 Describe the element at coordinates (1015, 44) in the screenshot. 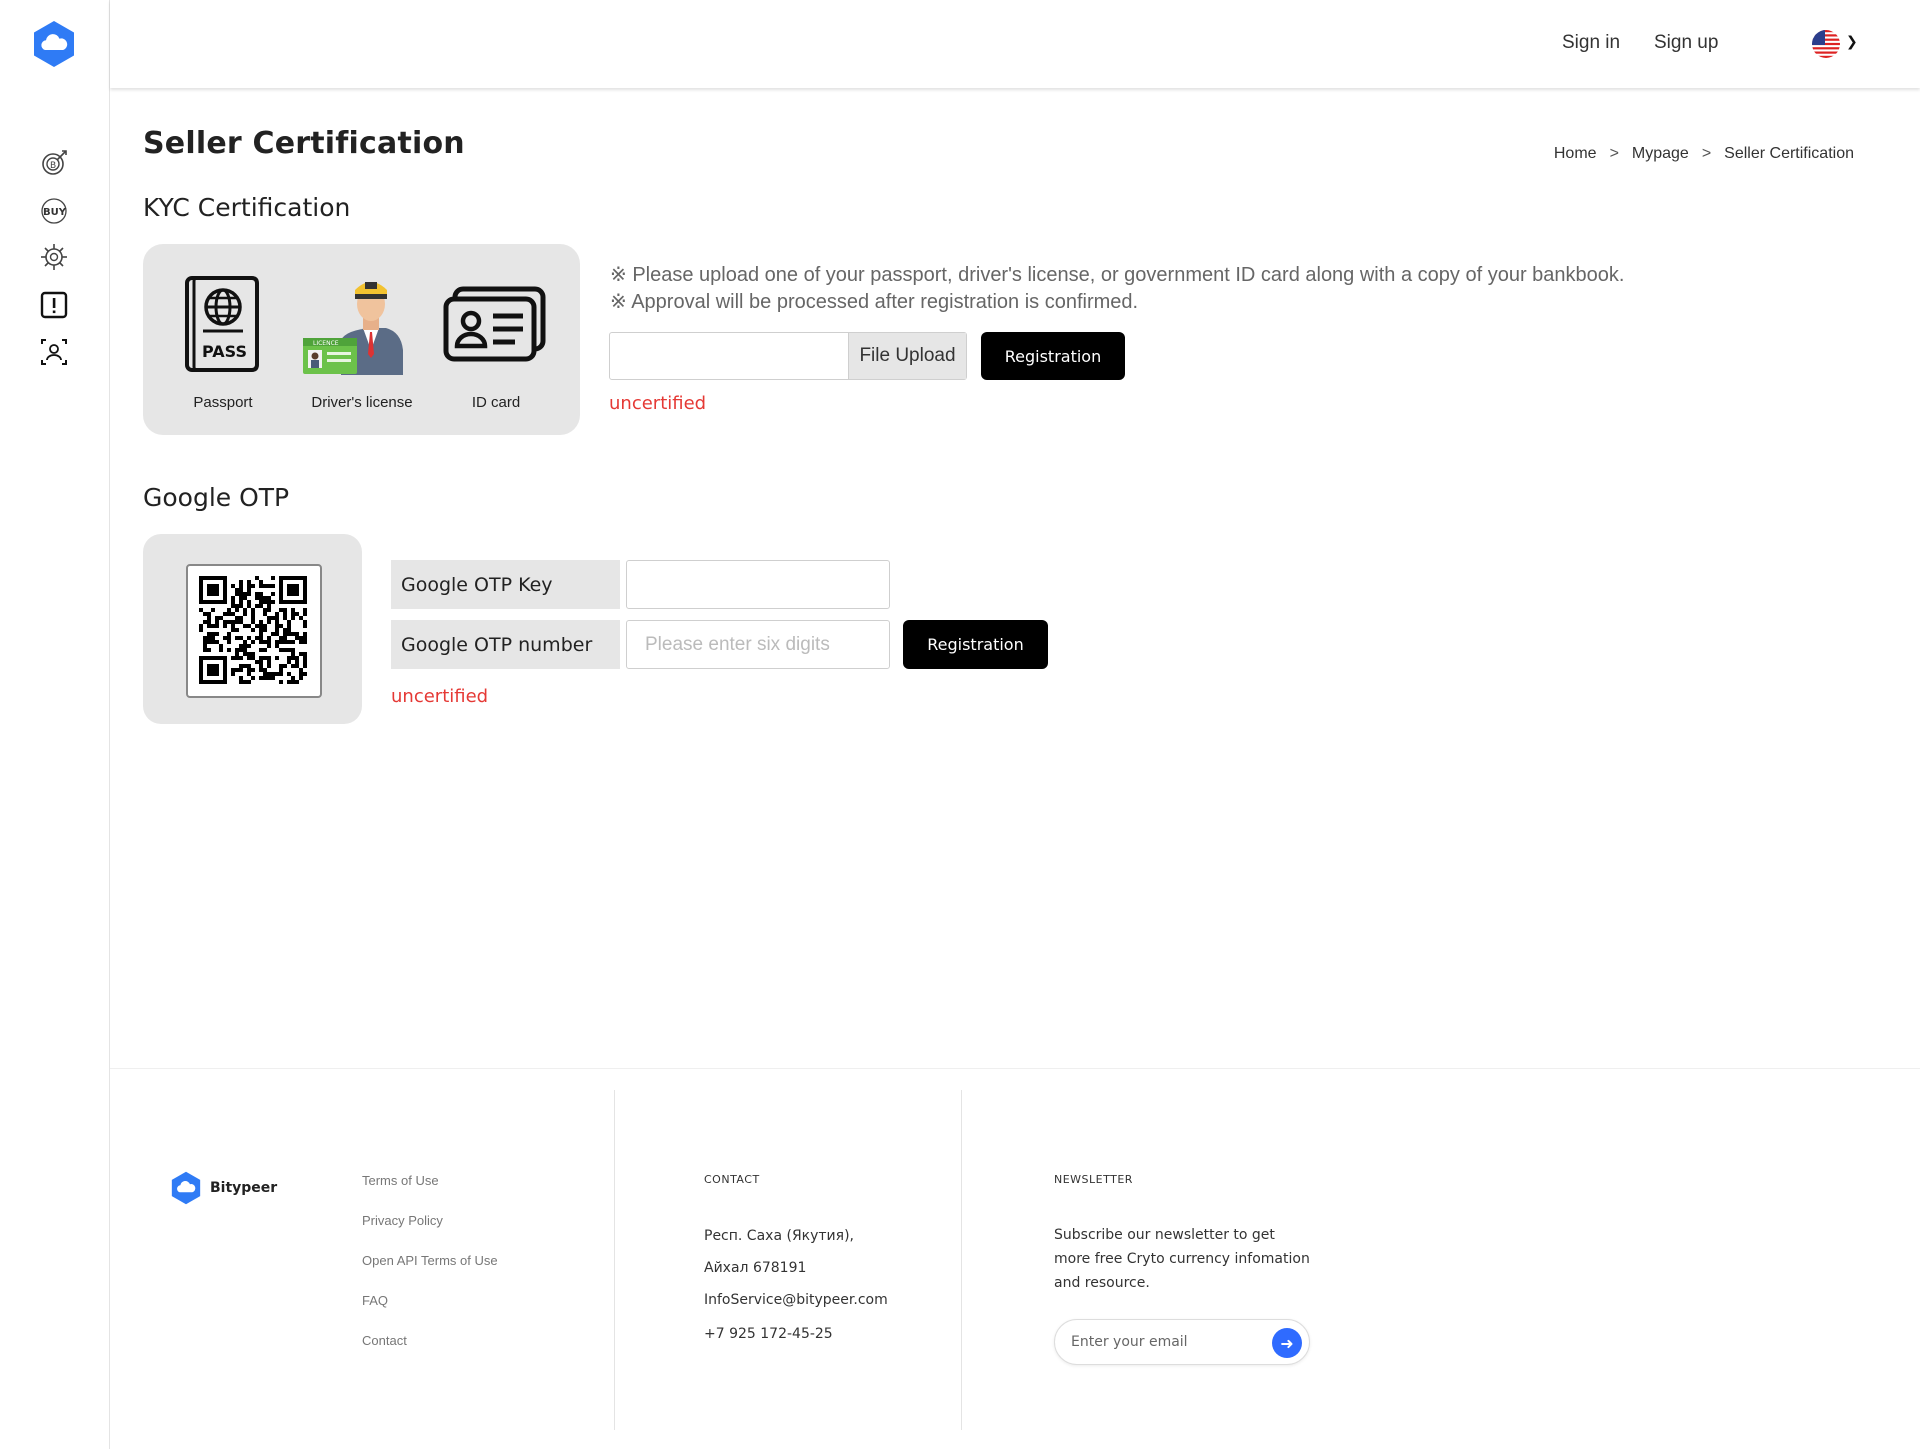

I see `top-header` at that location.